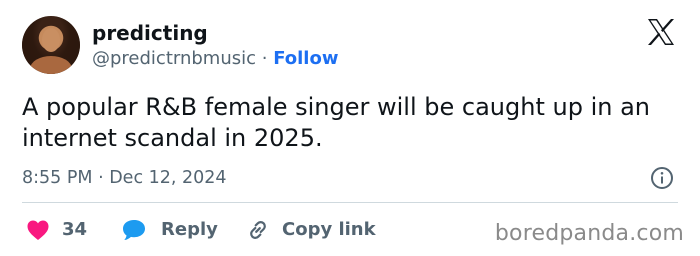 This screenshot has height=256, width=700. I want to click on follow-button: Follow, so click(305, 58).